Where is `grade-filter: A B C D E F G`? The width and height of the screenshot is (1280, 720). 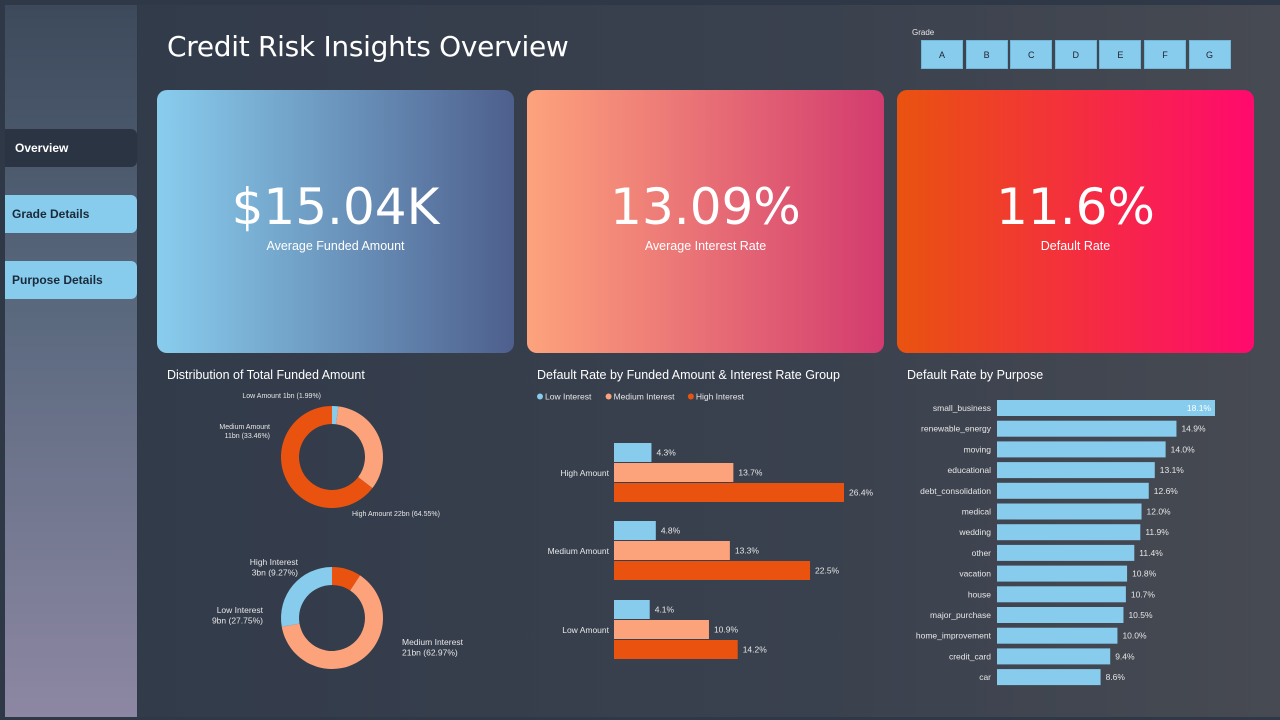
grade-filter: A B C D E F G is located at coordinates (1077, 54).